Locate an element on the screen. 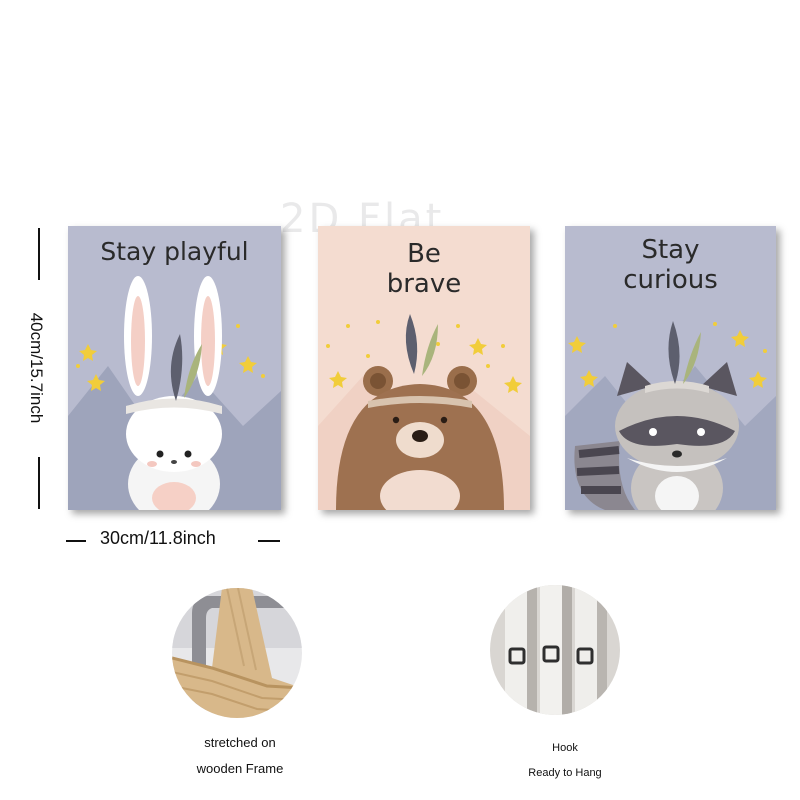 This screenshot has height=800, width=800. wooden-frame-corner-icon is located at coordinates (237, 653).